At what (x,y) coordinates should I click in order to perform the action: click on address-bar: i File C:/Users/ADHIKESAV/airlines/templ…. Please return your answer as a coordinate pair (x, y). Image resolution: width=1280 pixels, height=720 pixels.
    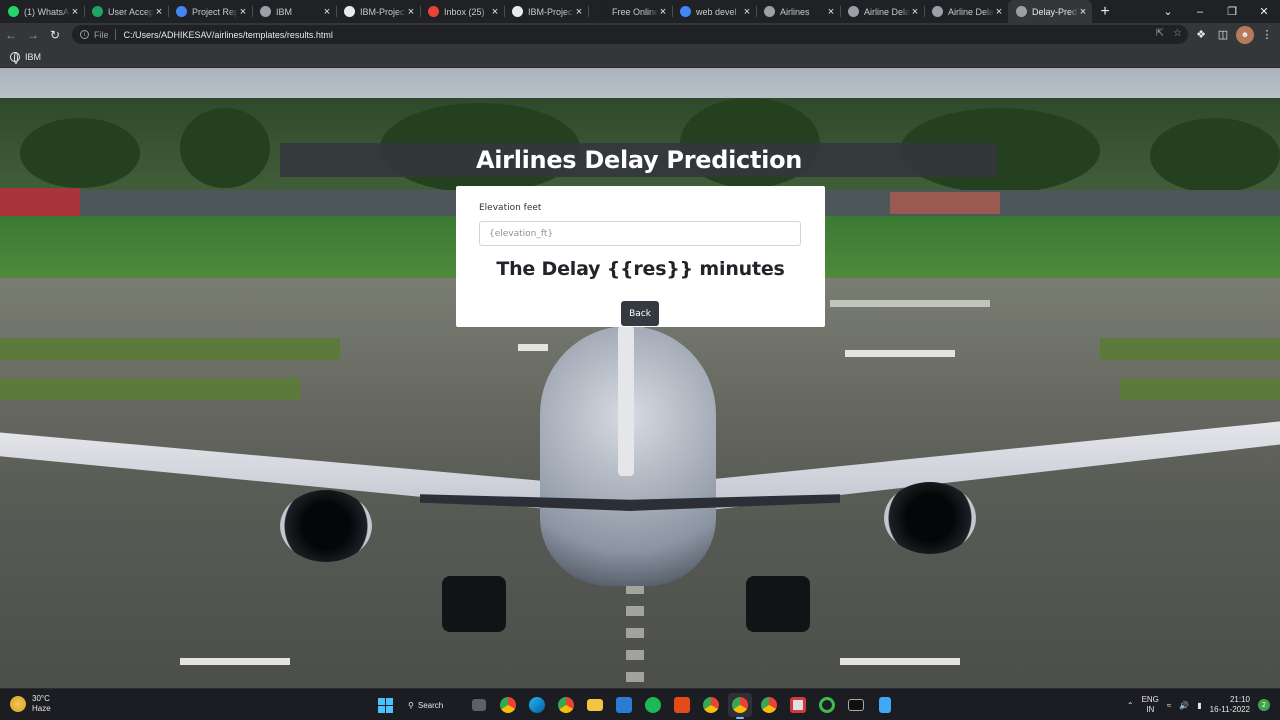
    Looking at the image, I should click on (630, 34).